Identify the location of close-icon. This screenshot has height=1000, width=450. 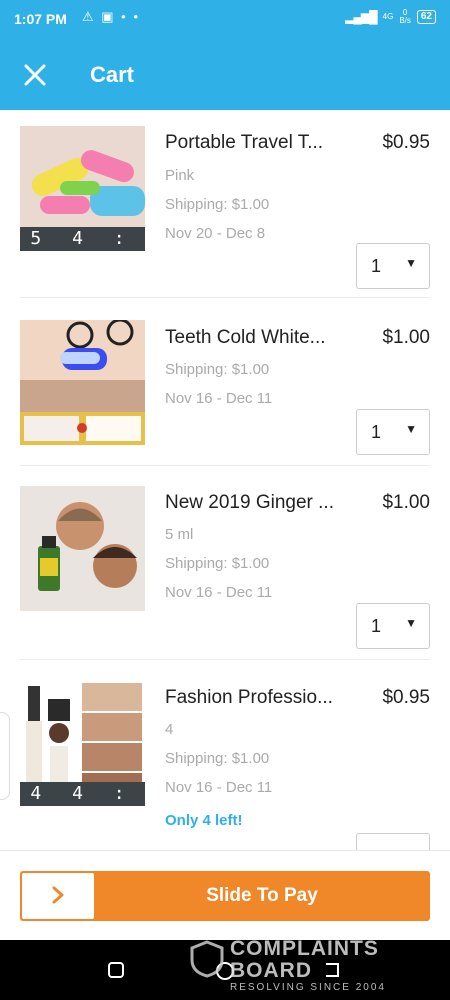
(35, 75).